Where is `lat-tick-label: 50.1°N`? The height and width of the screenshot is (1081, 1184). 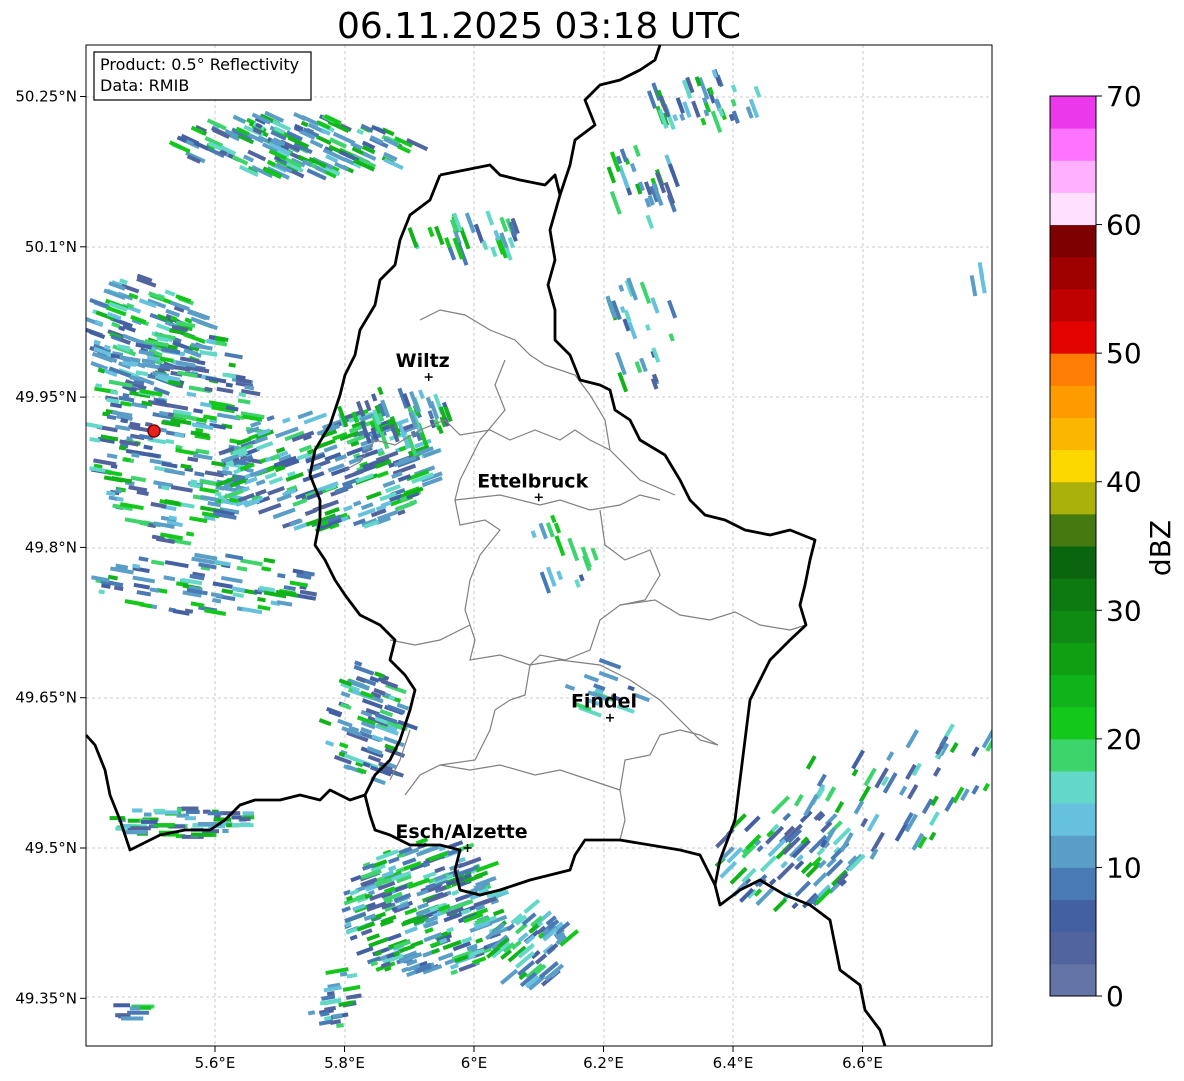
lat-tick-label: 50.1°N is located at coordinates (51, 247).